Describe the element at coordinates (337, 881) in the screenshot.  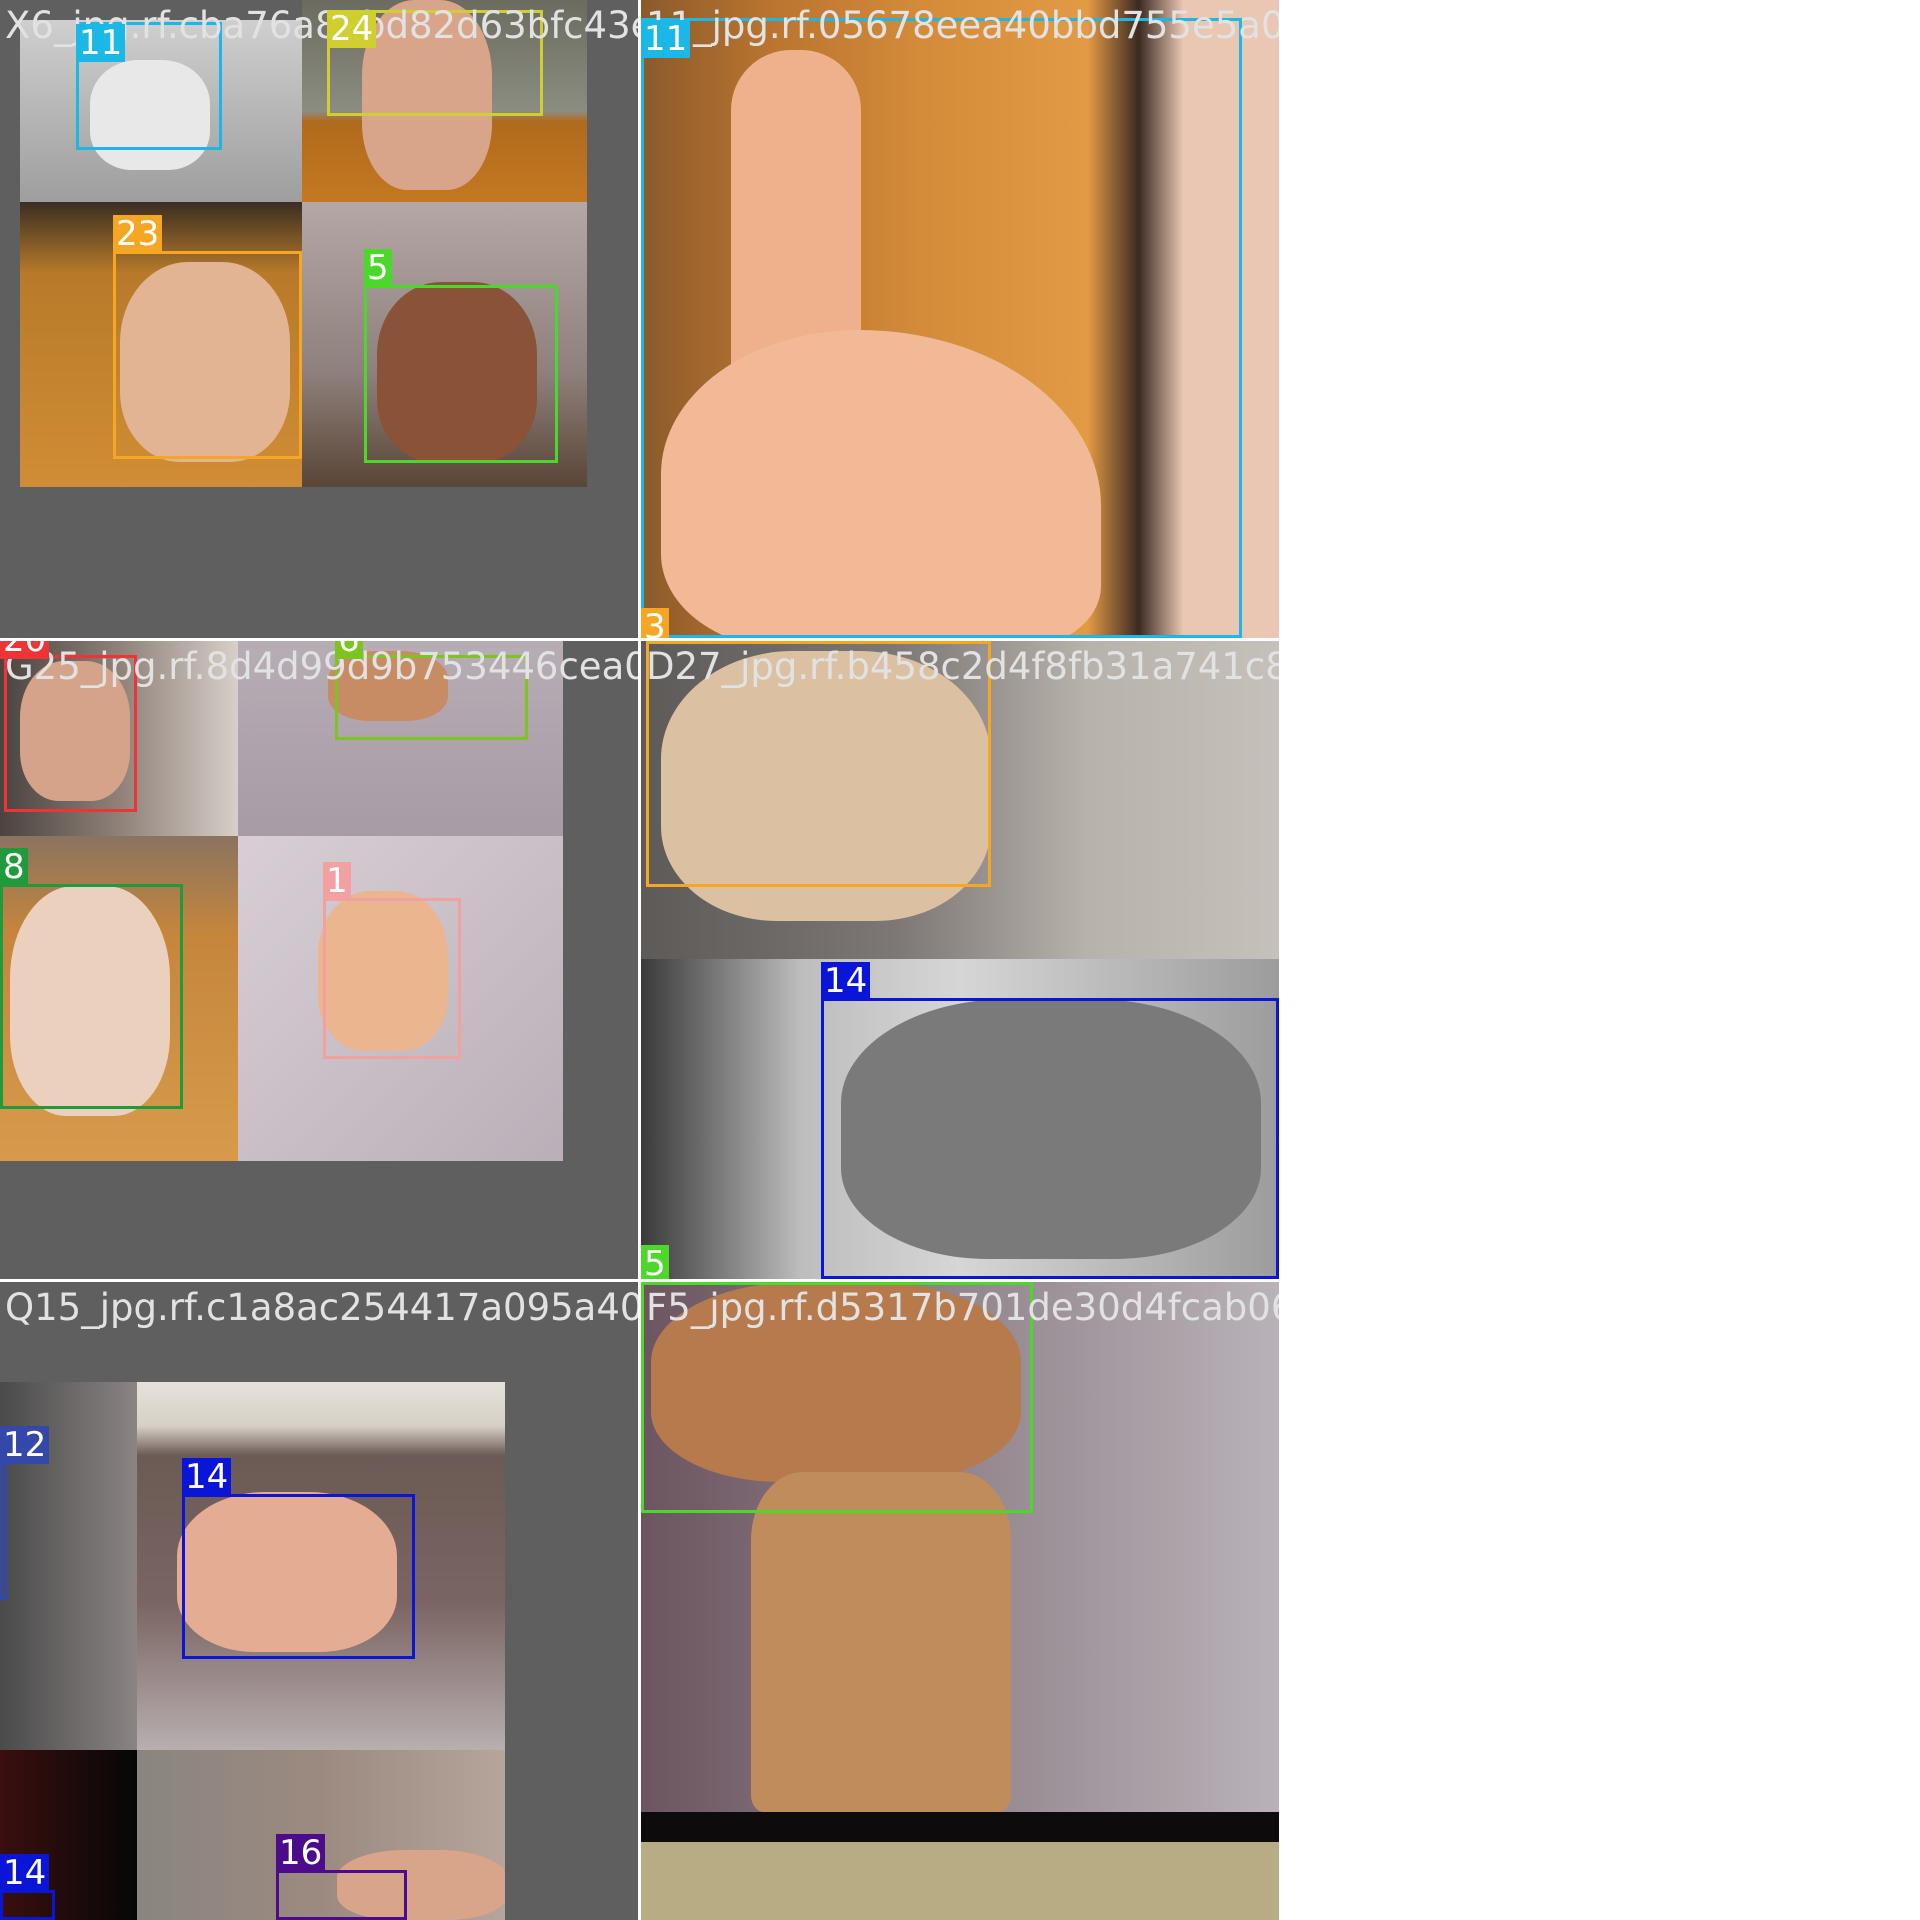
I see `bbox-label-1: 1` at that location.